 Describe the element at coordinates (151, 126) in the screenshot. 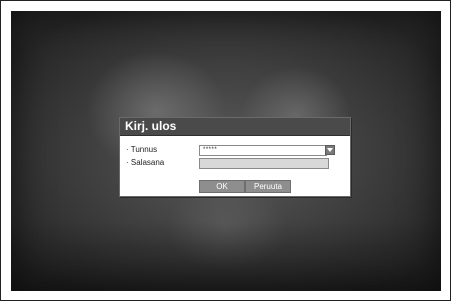

I see `dialog-title: Kirj. ulos` at that location.